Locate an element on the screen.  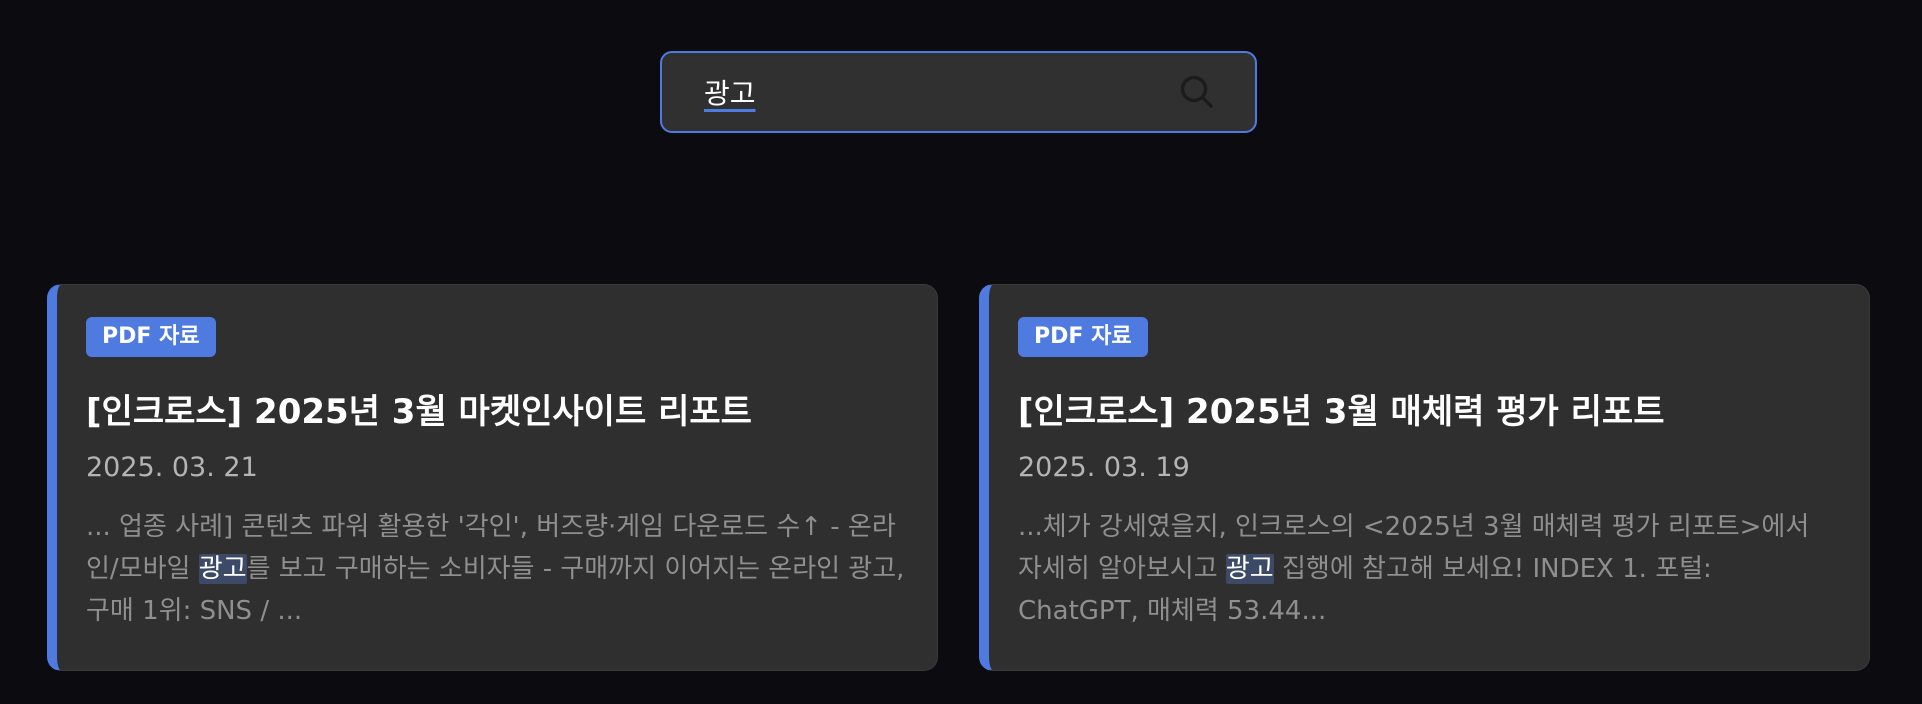
result-title: [인크로스] 2025년 3월 마켓인사이트 리포트 is located at coordinates (497, 412).